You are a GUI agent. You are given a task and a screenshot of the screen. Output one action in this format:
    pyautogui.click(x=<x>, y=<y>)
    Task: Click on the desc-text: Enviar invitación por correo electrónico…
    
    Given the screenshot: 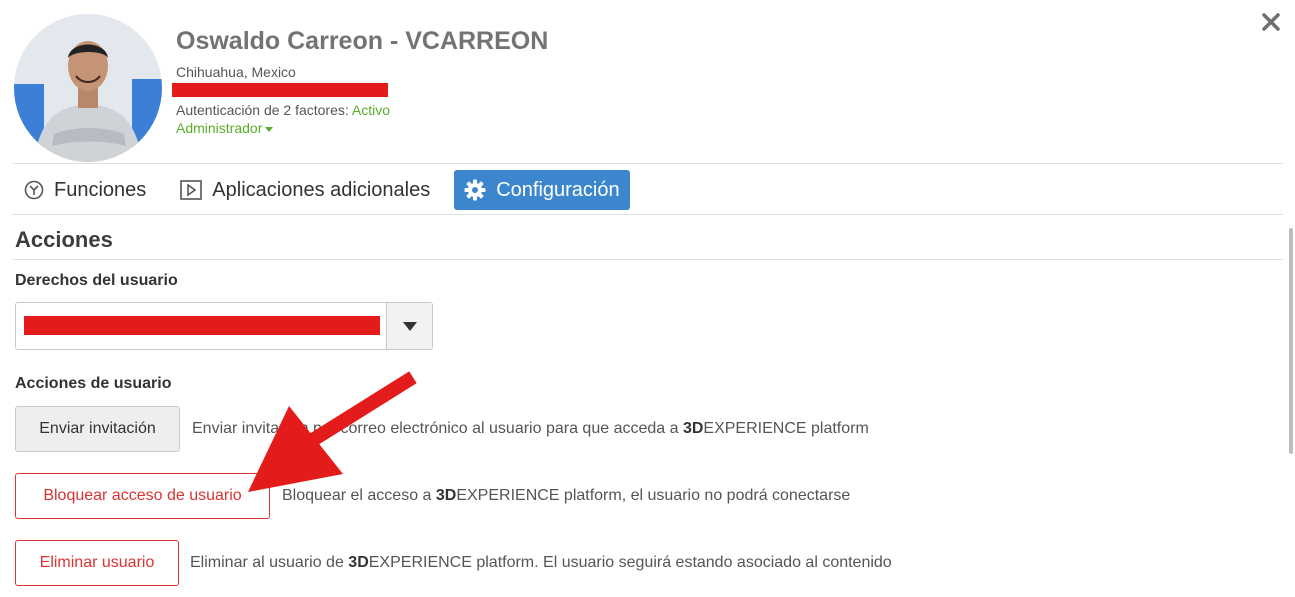 What is the action you would take?
    pyautogui.click(x=437, y=428)
    